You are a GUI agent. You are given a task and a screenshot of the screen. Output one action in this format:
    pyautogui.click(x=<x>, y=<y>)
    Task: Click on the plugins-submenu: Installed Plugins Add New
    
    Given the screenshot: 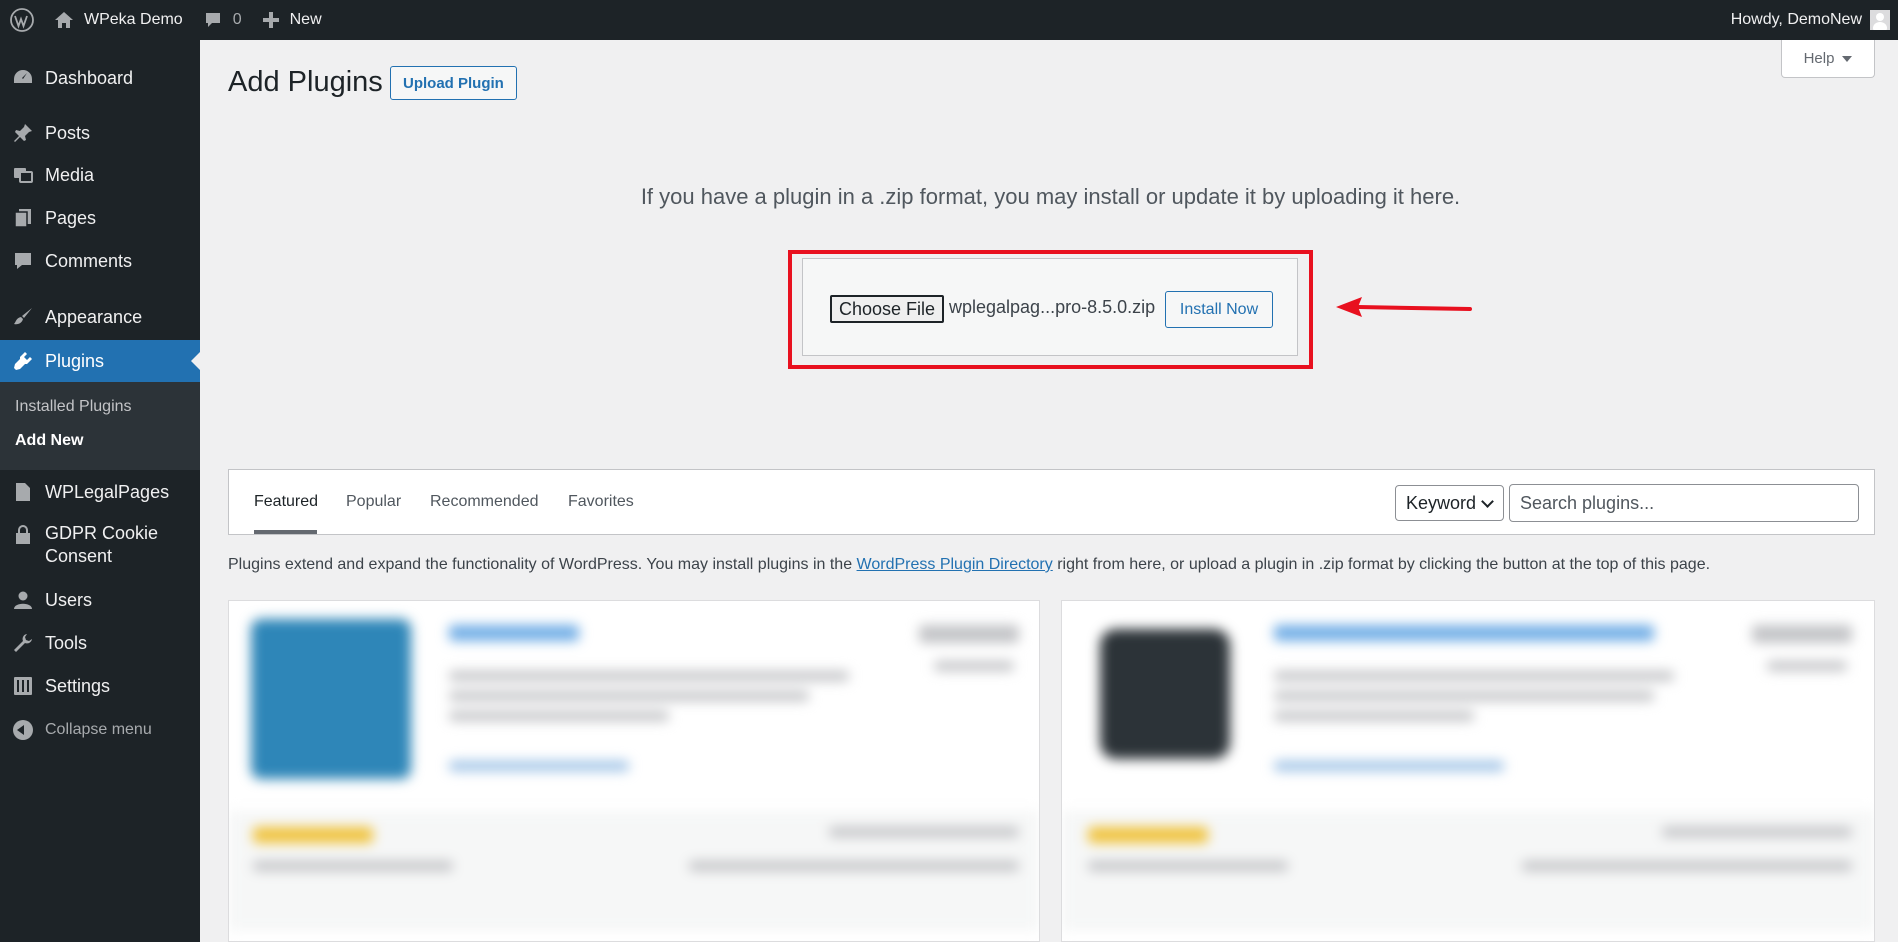 What is the action you would take?
    pyautogui.click(x=100, y=426)
    